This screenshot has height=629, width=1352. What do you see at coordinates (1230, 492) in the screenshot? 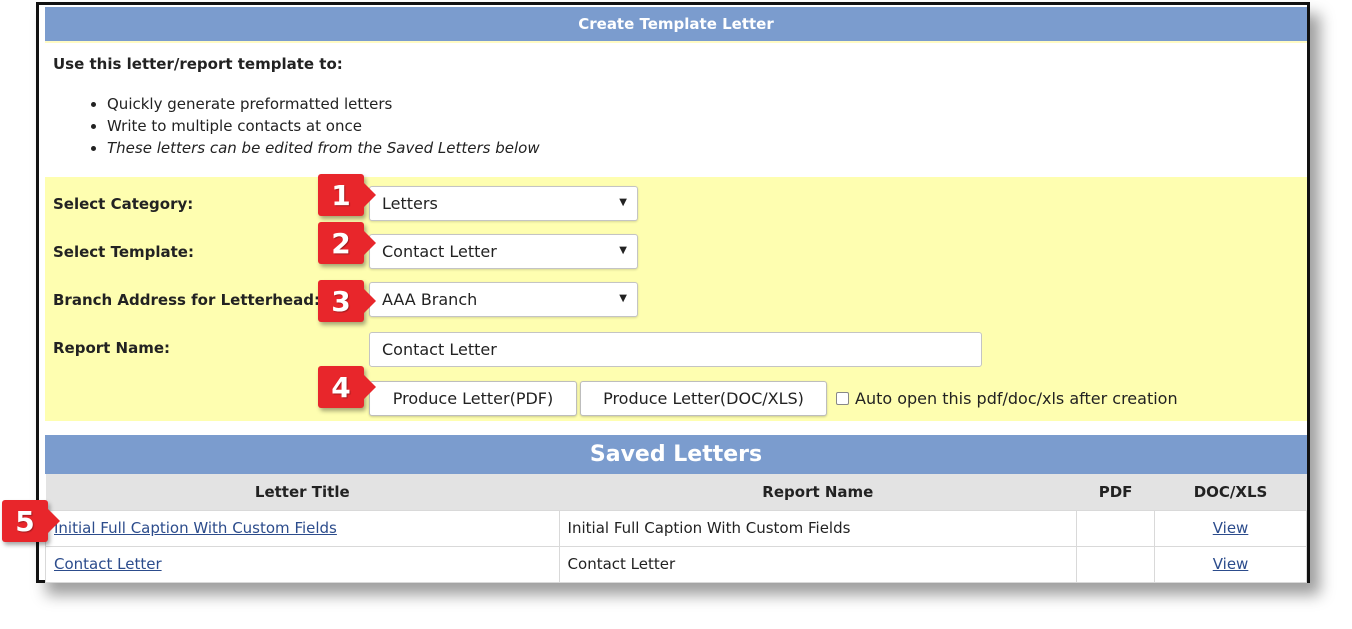
I see `column-header: DOC/XLS` at bounding box center [1230, 492].